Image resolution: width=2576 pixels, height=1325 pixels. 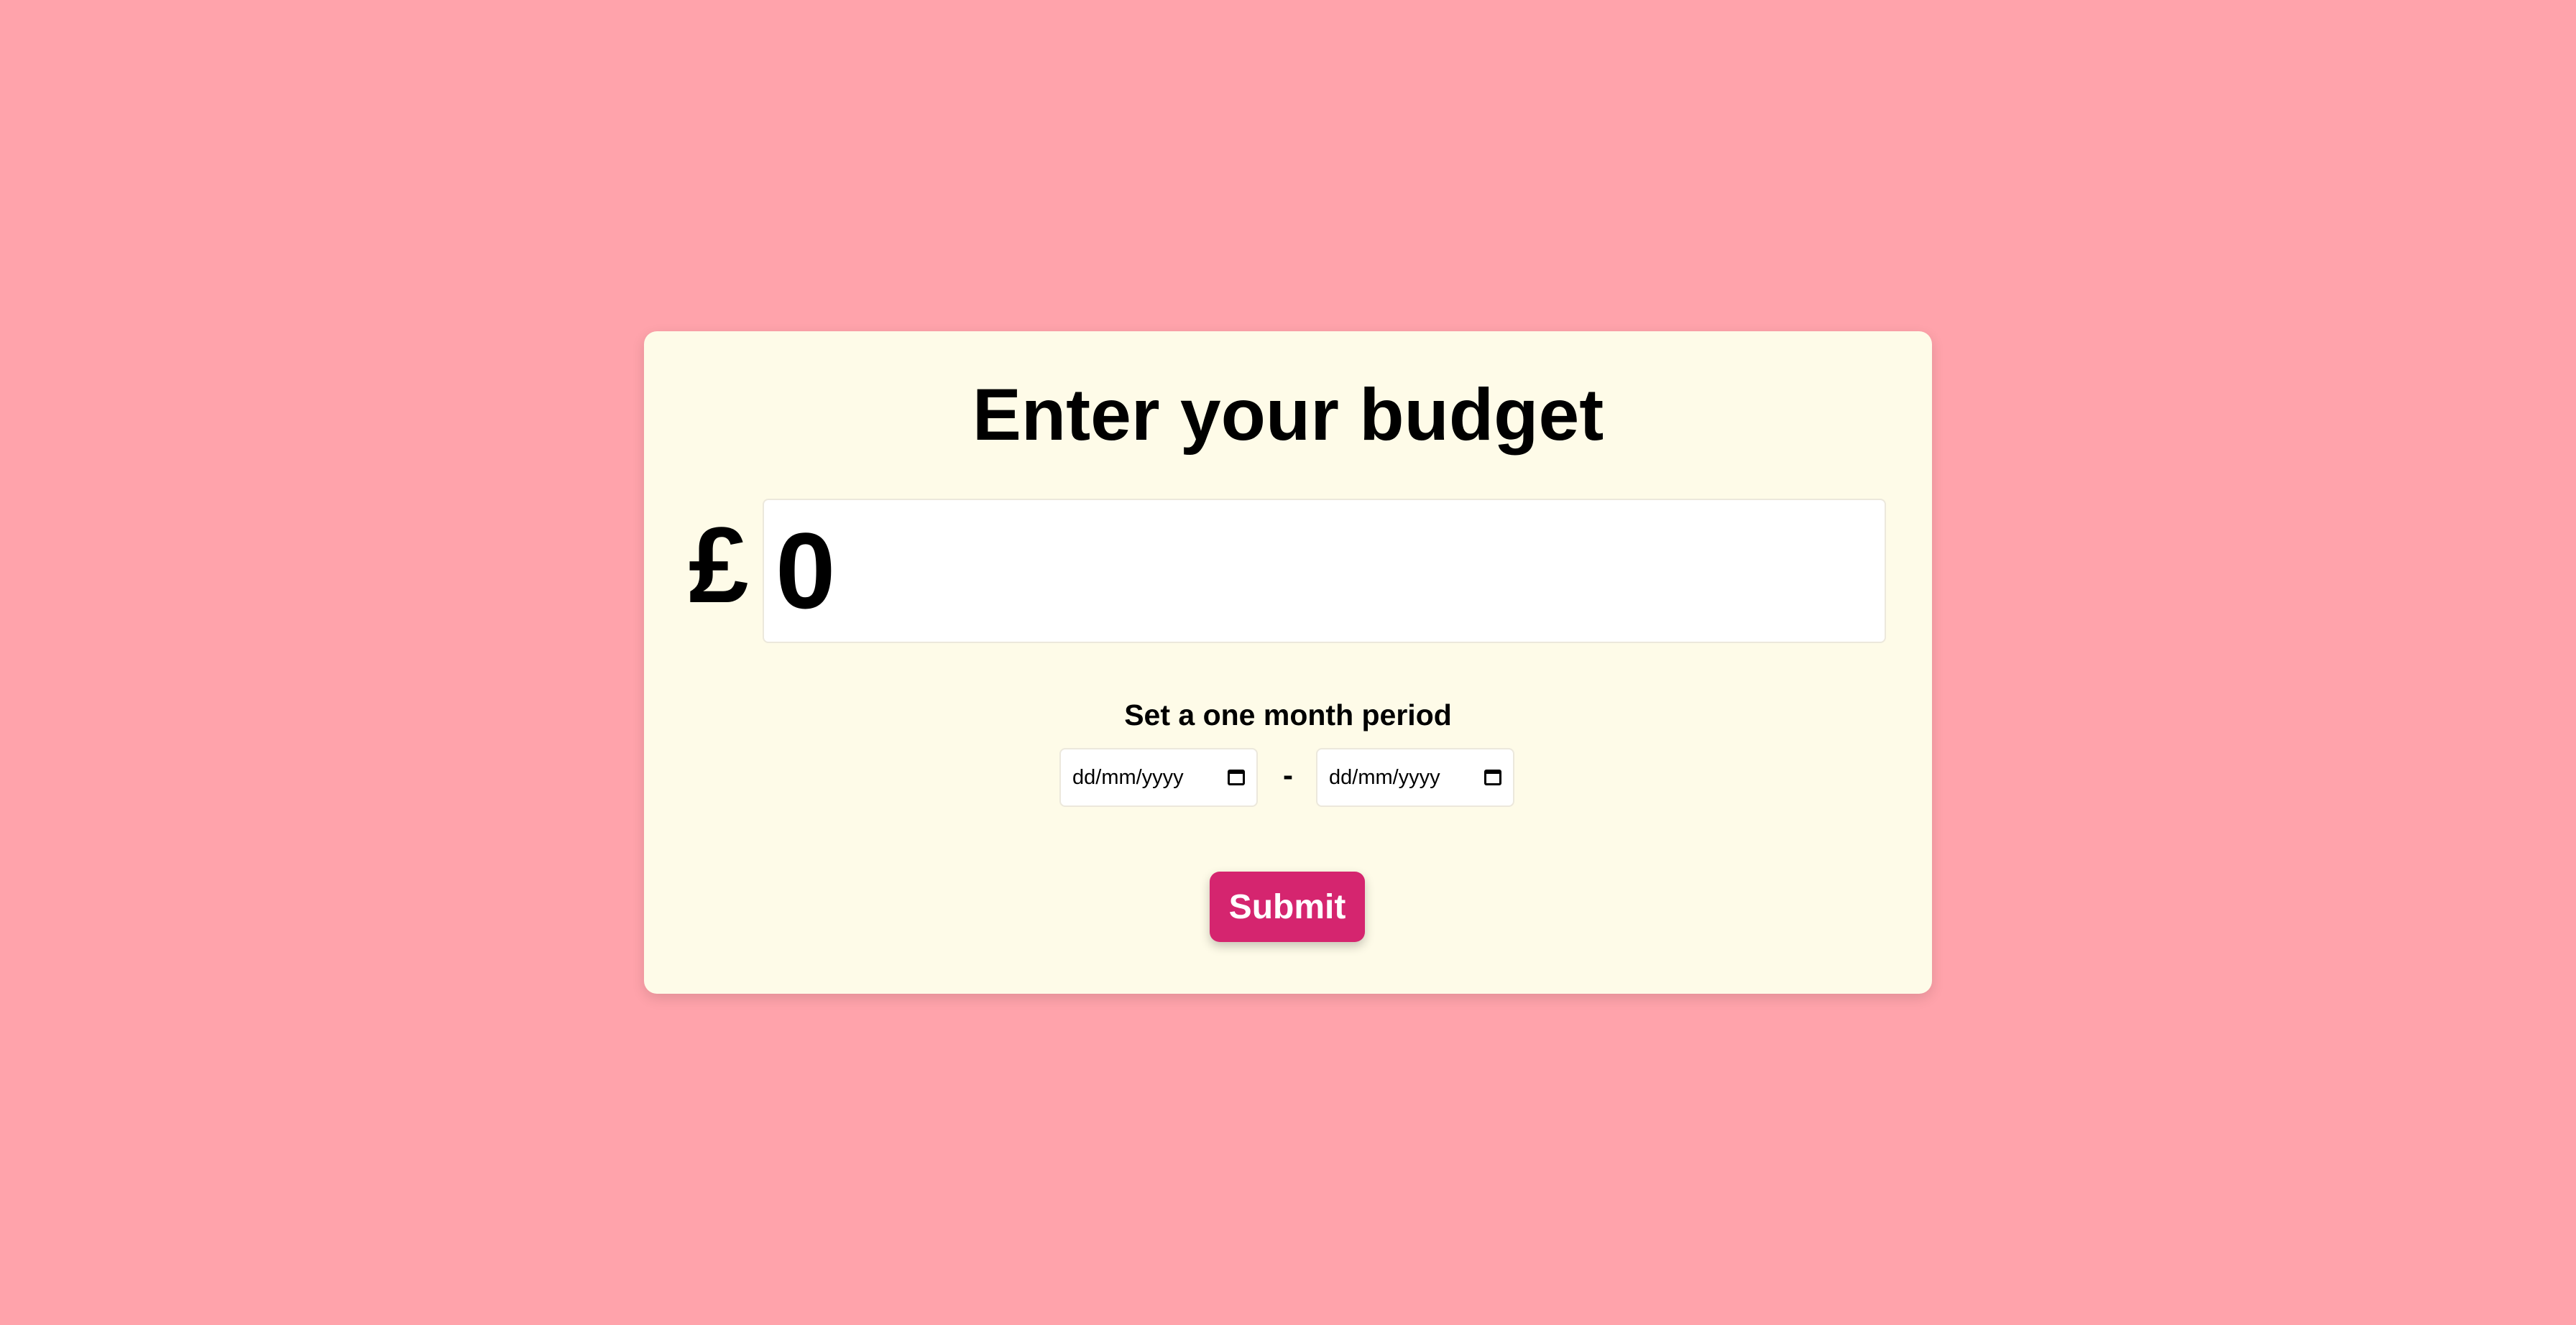 I want to click on start-date-input: dd/mm/yyyy, so click(x=1158, y=777).